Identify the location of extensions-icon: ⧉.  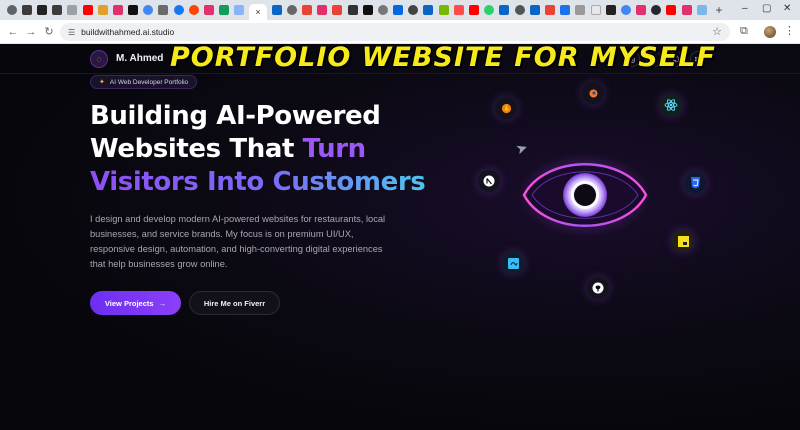
(744, 31).